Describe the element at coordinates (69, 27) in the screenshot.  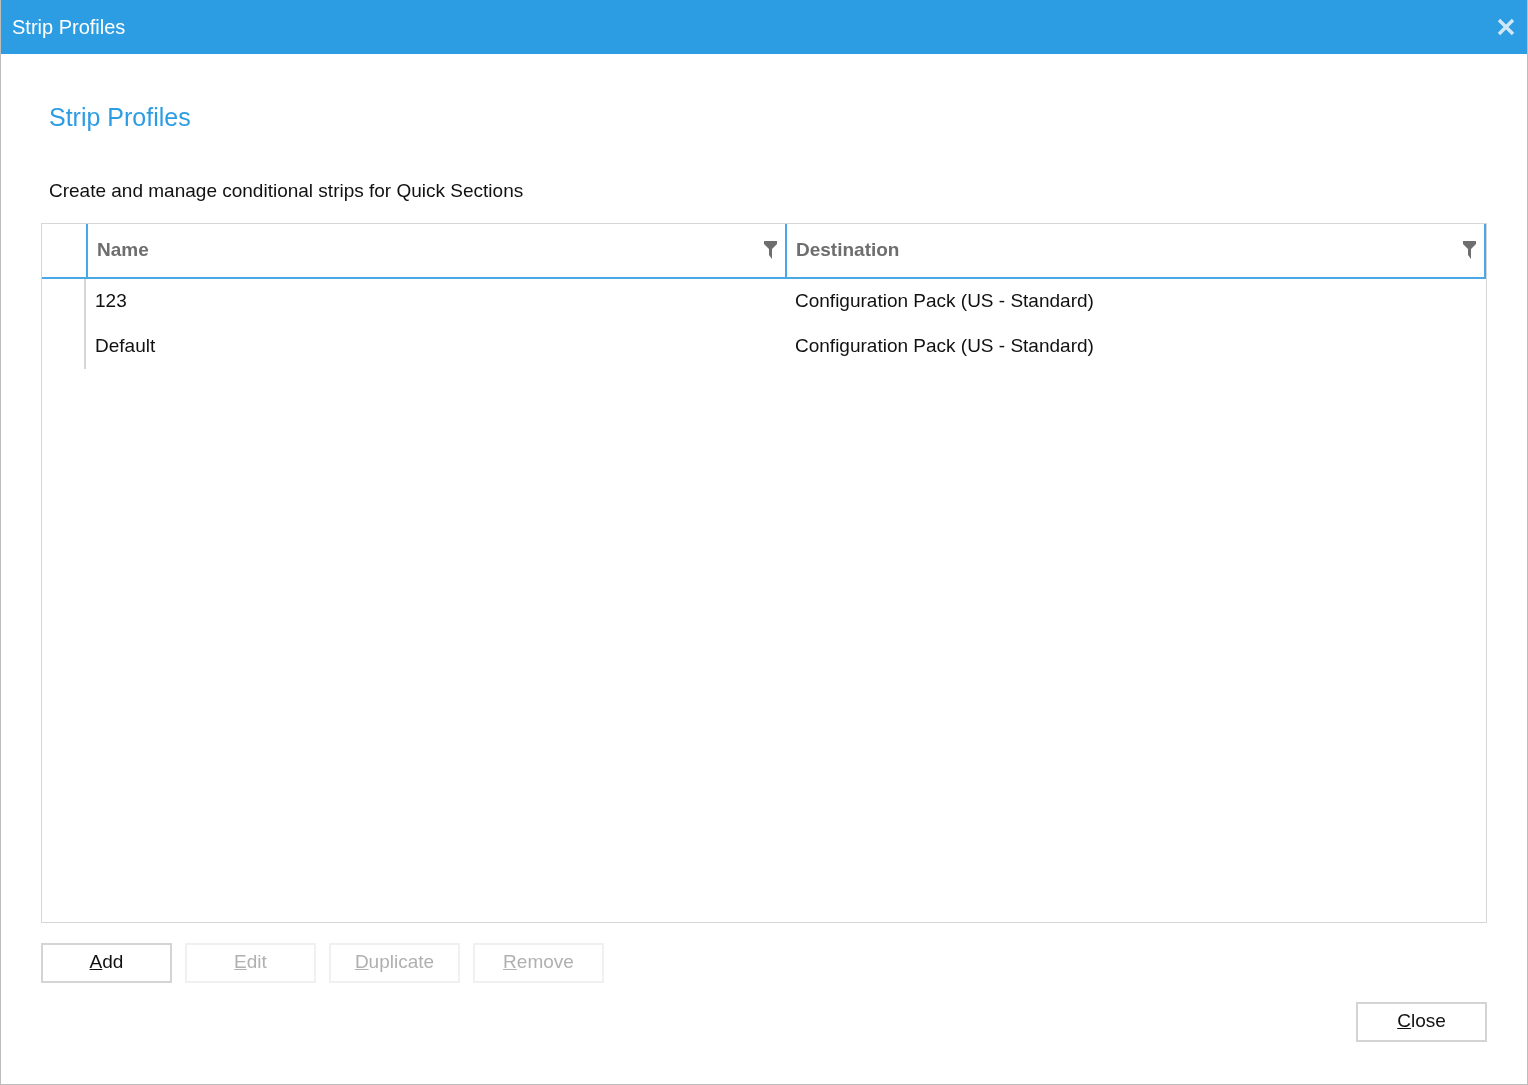
I see `window-title: Strip Profiles` at that location.